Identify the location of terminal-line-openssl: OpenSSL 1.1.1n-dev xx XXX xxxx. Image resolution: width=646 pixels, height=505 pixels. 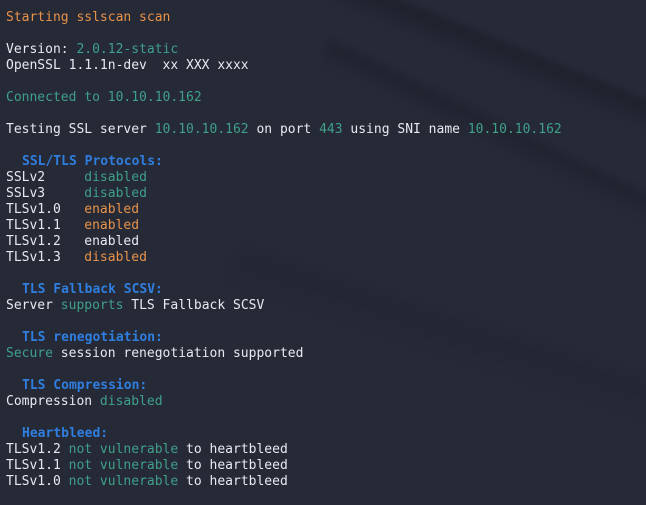
(326, 66).